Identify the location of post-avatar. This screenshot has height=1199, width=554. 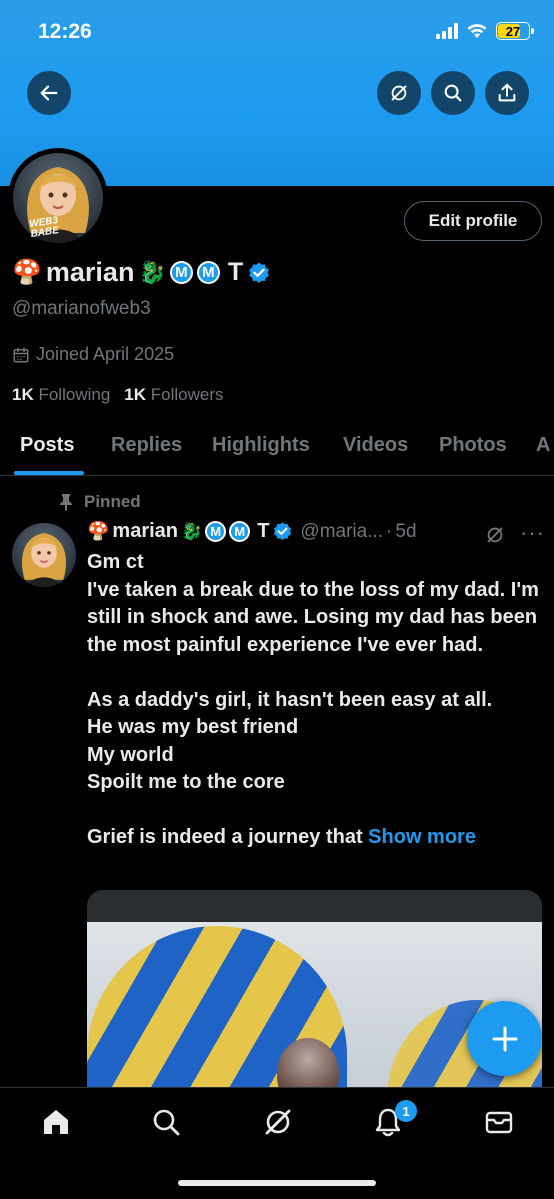
(44, 555).